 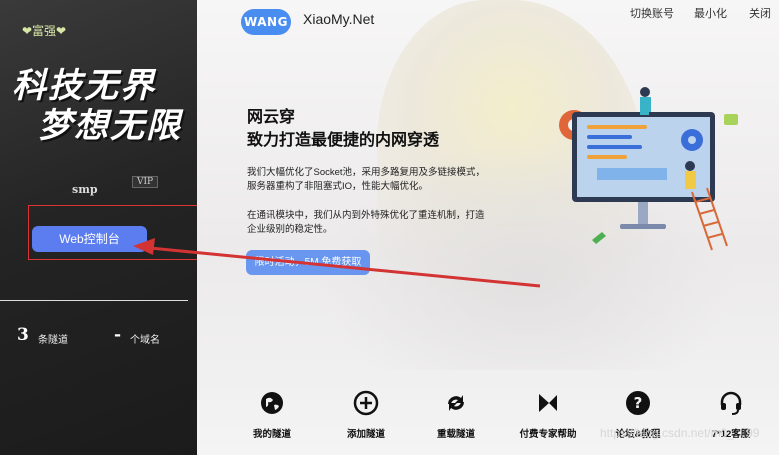 What do you see at coordinates (145, 182) in the screenshot?
I see `vip-badge: VIP` at bounding box center [145, 182].